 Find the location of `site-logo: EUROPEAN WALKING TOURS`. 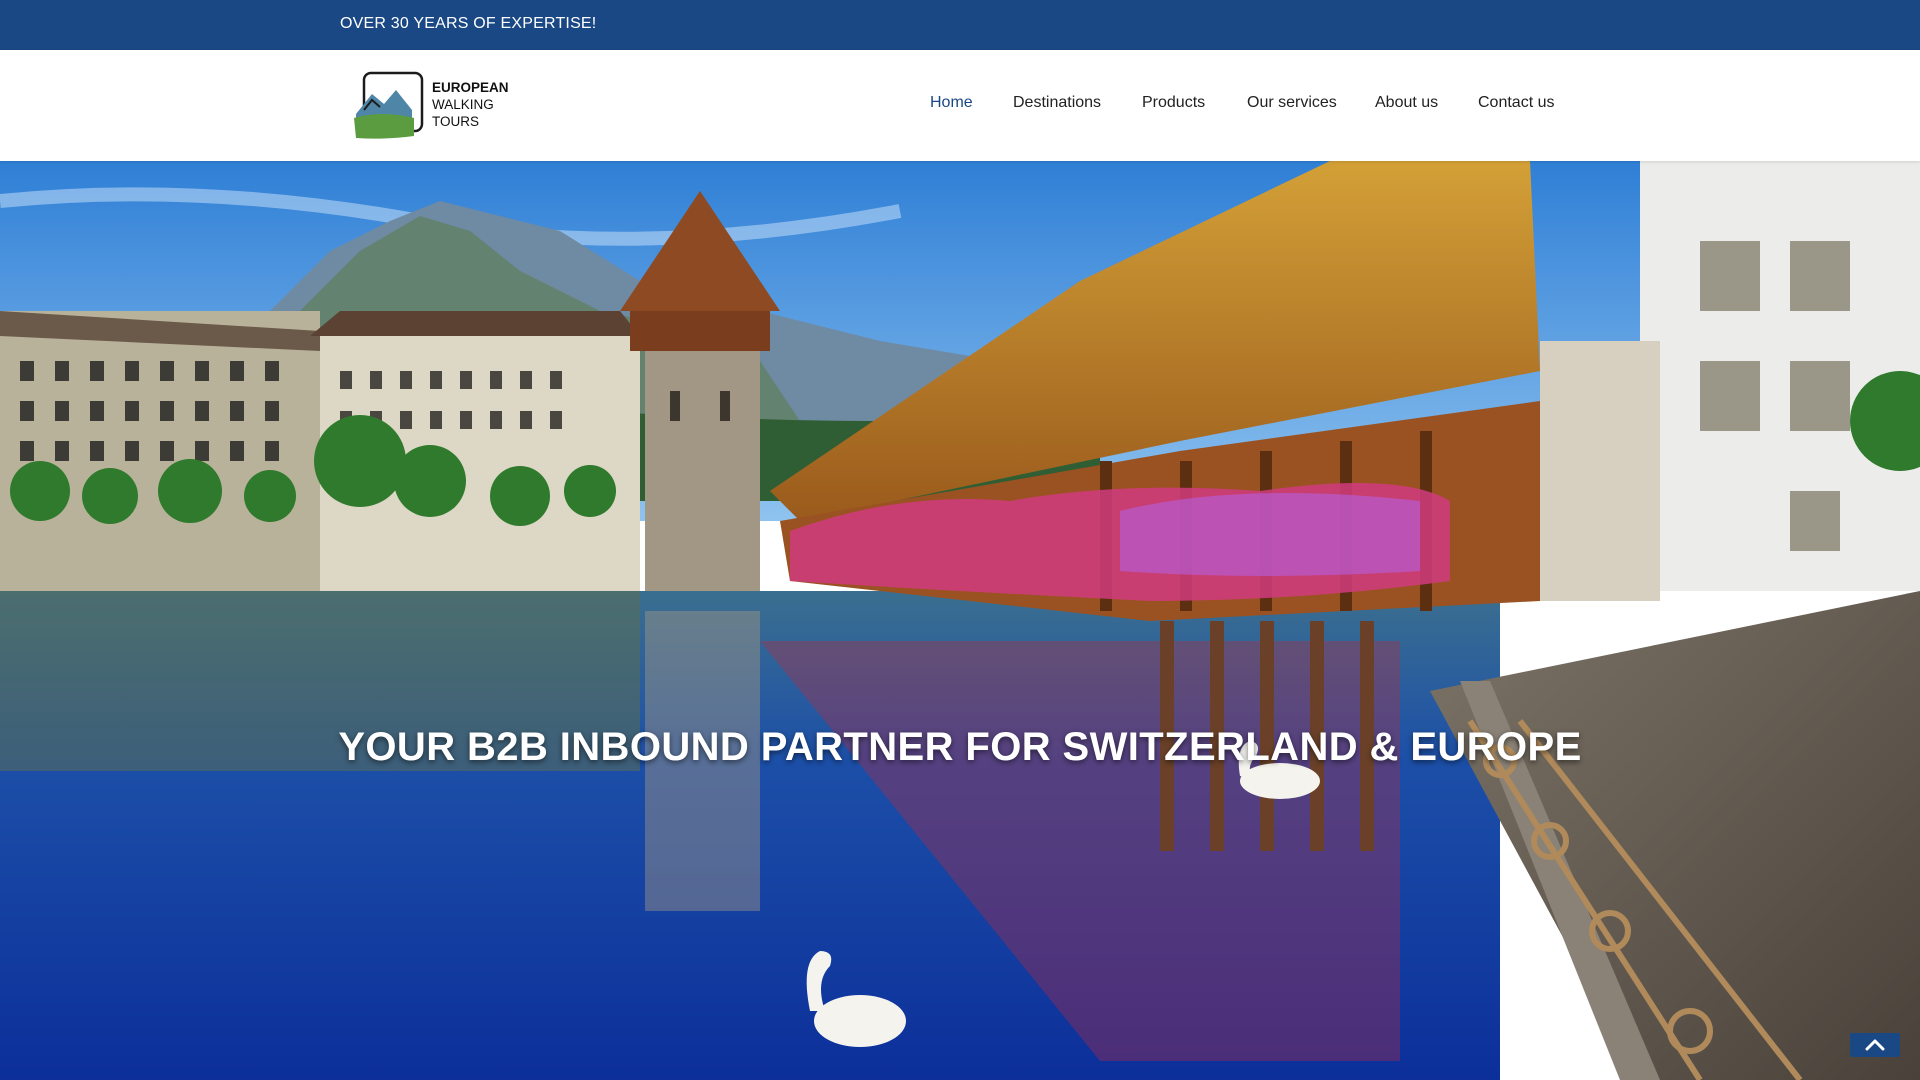

site-logo: EUROPEAN WALKING TOURS is located at coordinates (432, 106).